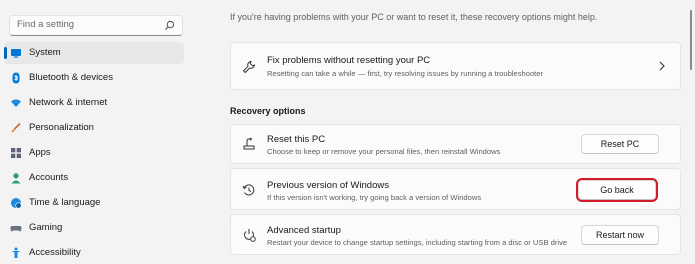  Describe the element at coordinates (45, 24) in the screenshot. I see `search-input: Find a setting` at that location.